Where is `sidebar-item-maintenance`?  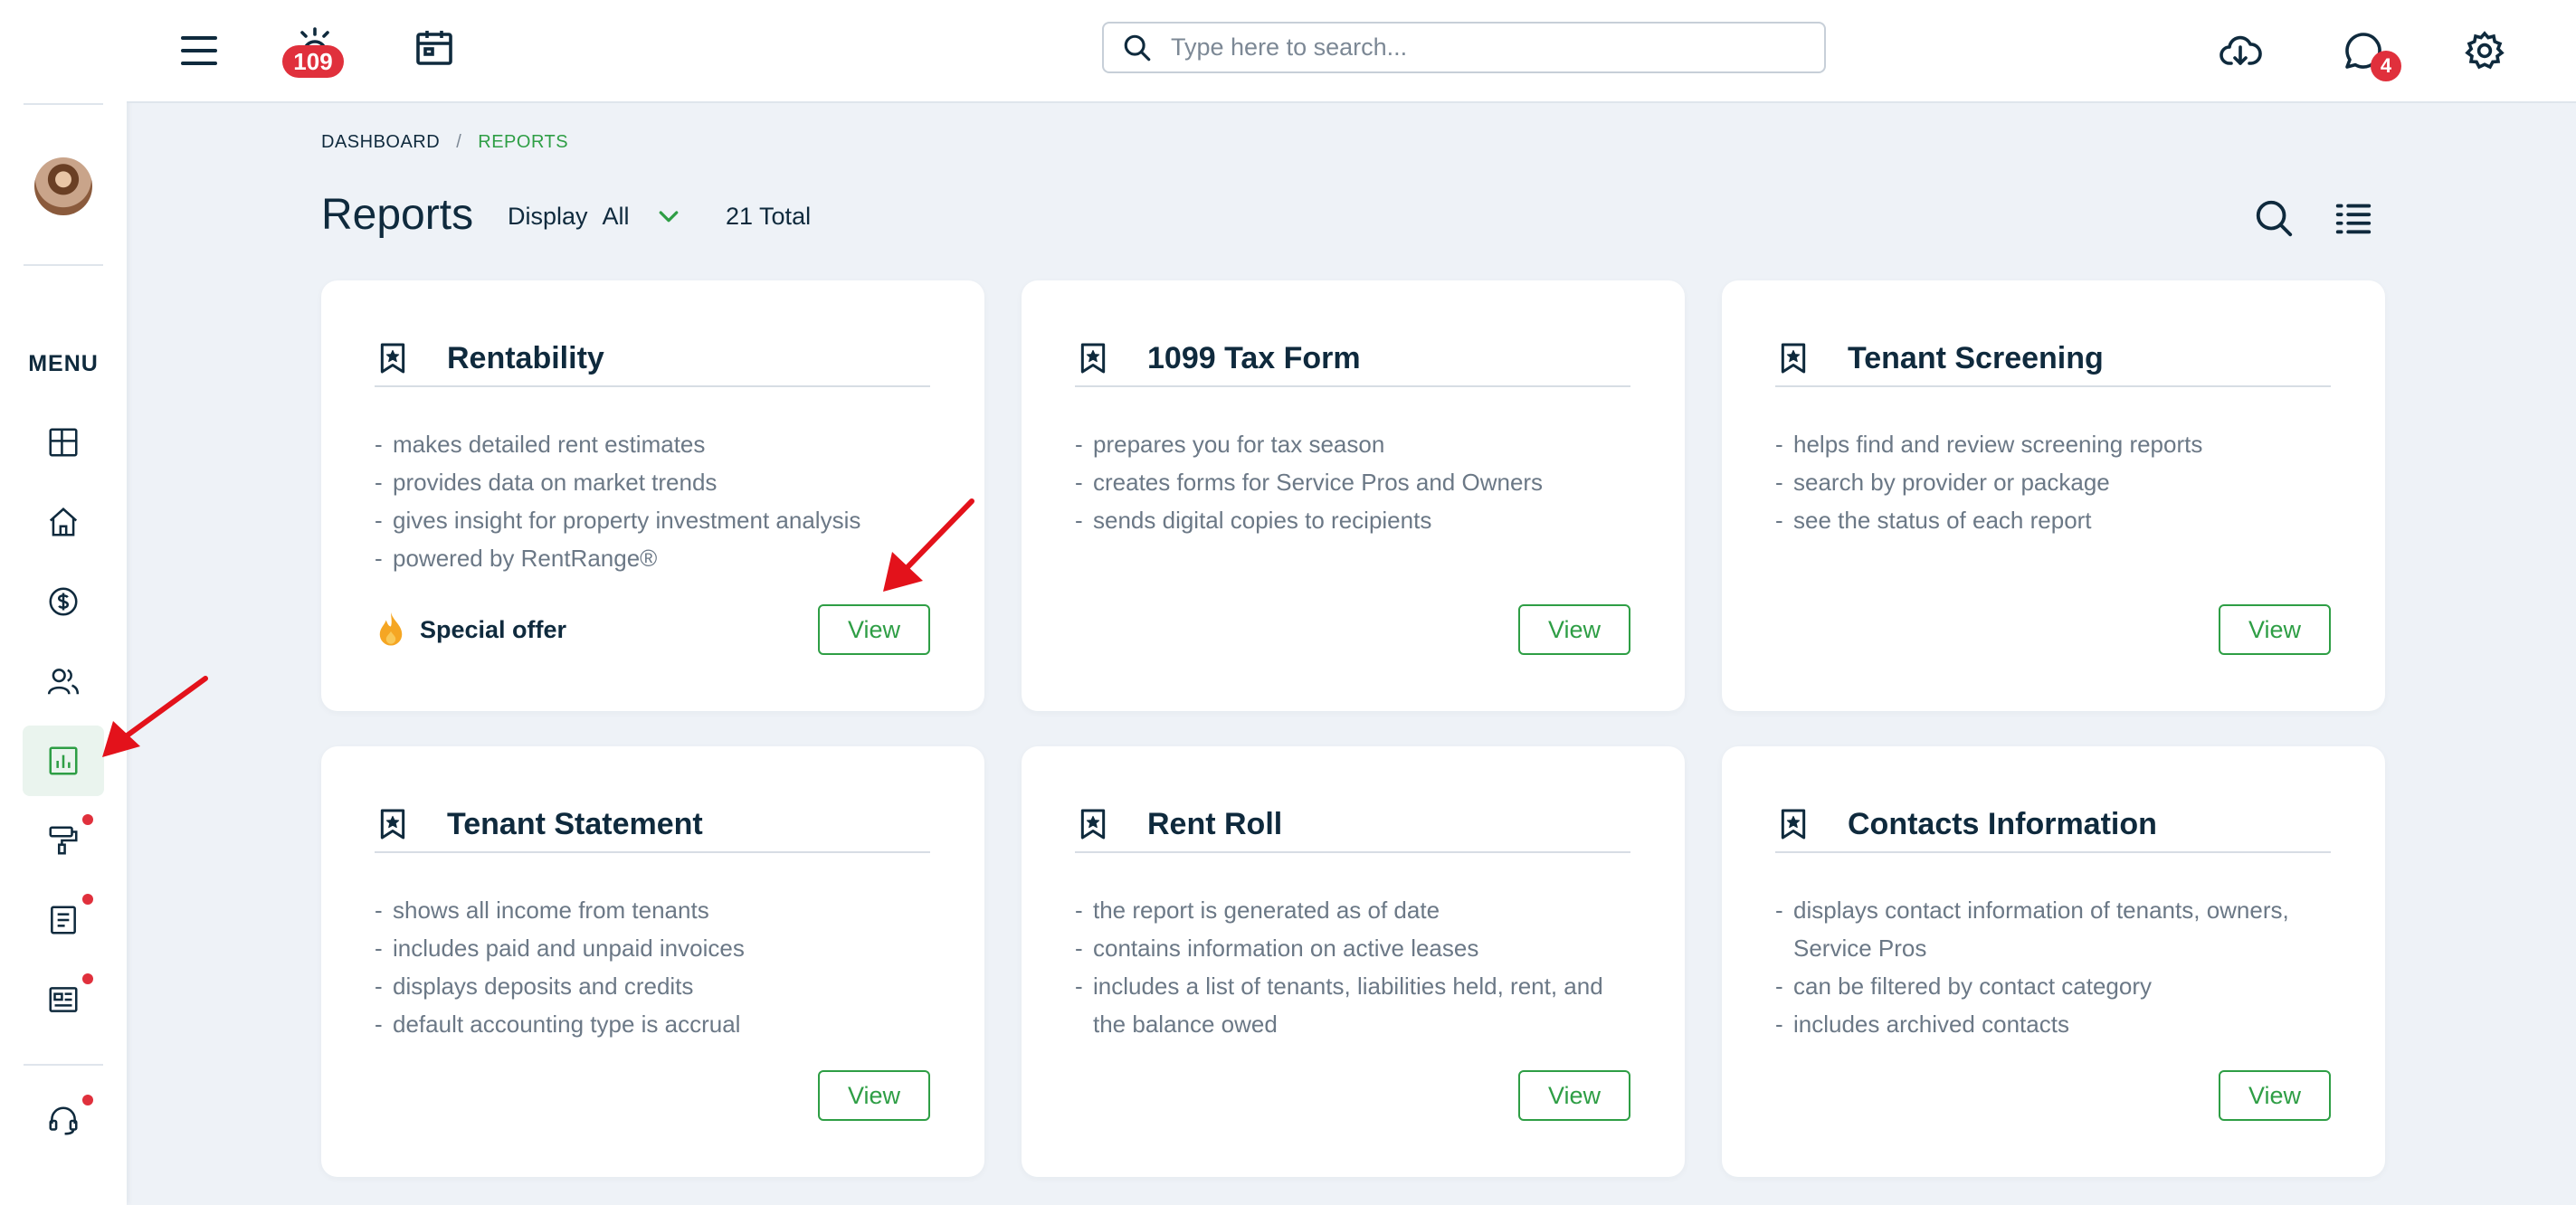
sidebar-item-maintenance is located at coordinates (63, 841).